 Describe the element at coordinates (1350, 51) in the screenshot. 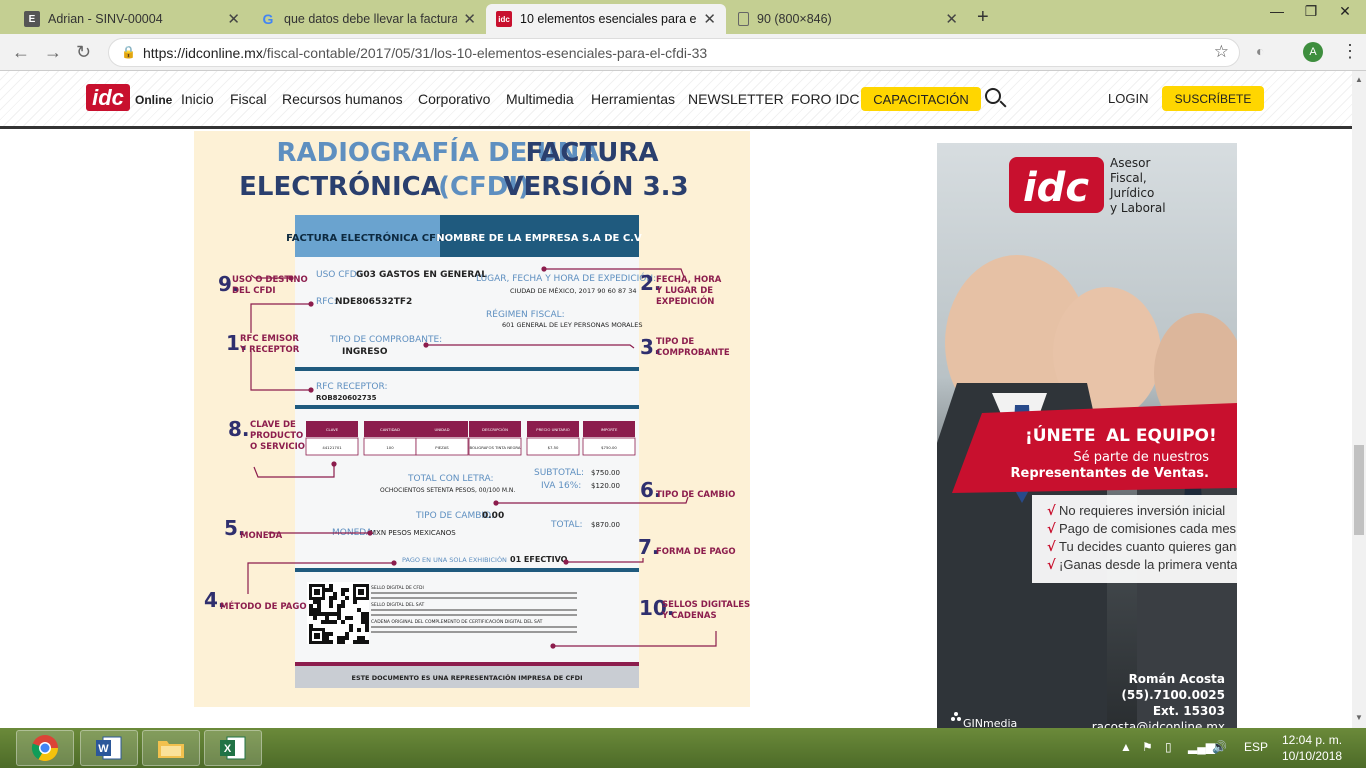

I see `menu-icon: ⋮` at that location.